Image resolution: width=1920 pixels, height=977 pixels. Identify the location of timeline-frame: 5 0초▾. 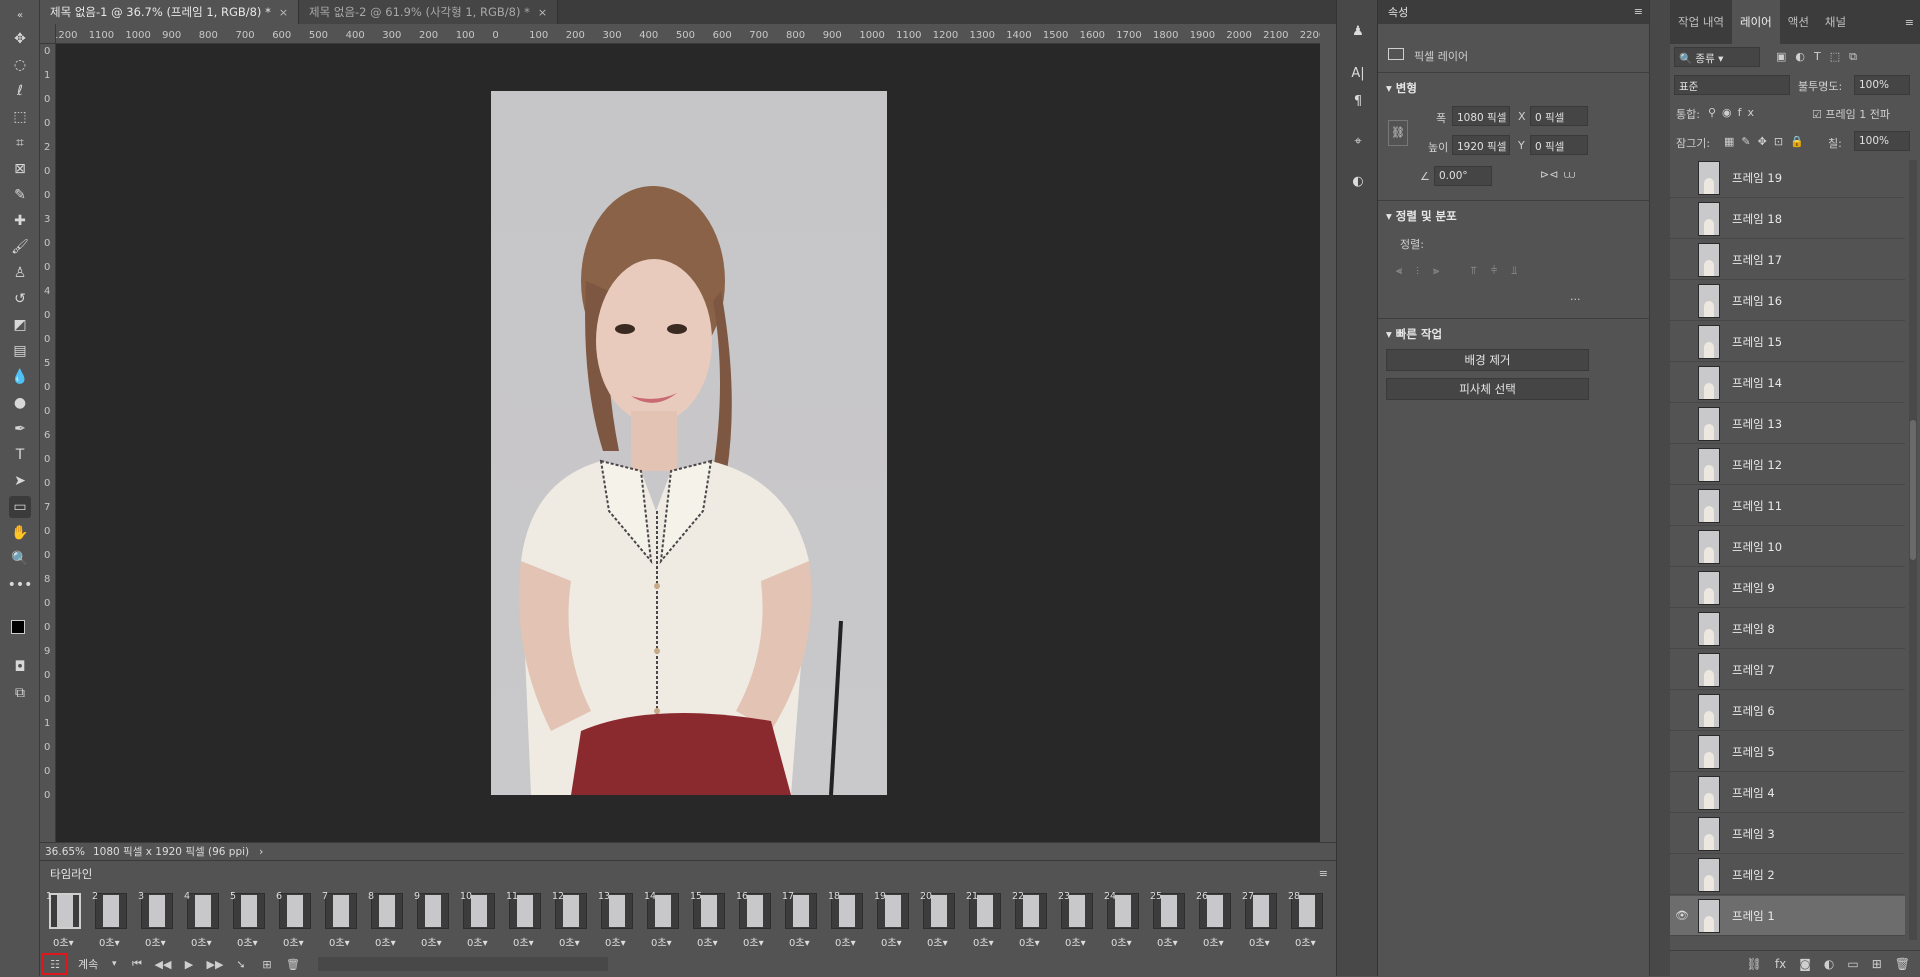
(249, 920).